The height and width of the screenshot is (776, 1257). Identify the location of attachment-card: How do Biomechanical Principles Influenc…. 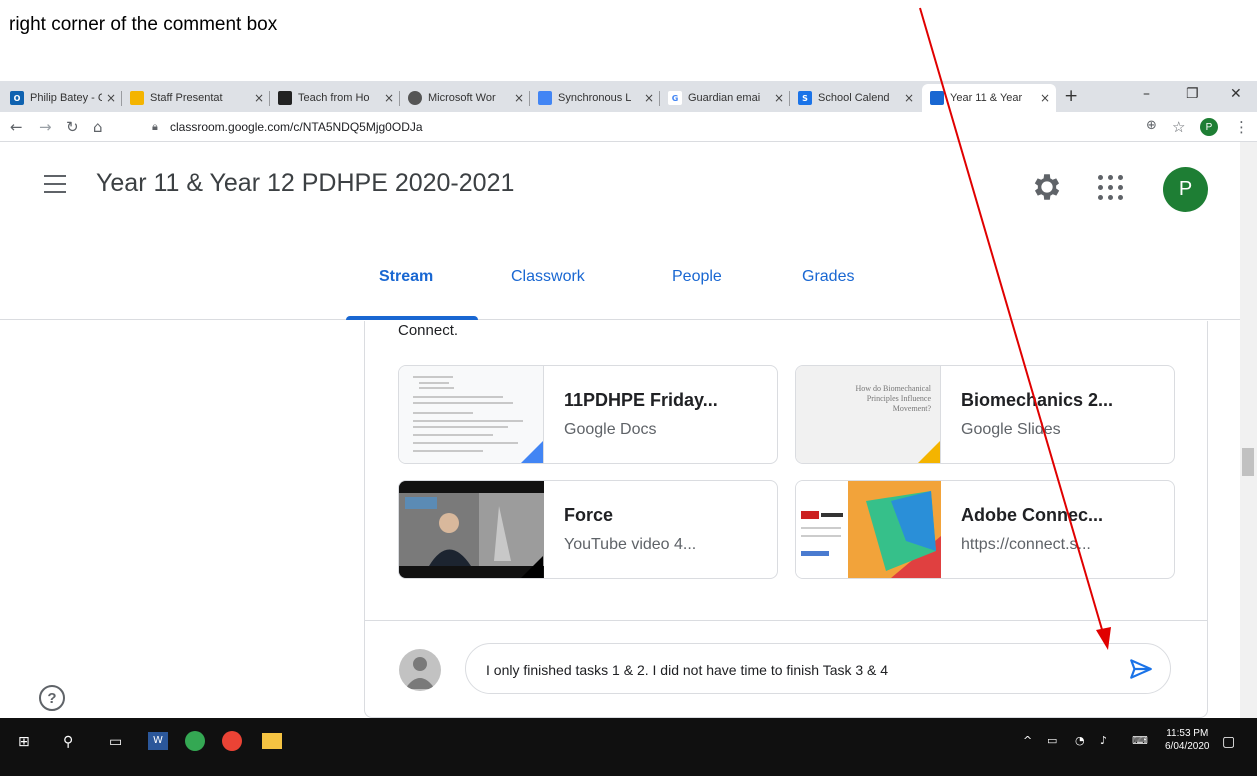
(985, 414).